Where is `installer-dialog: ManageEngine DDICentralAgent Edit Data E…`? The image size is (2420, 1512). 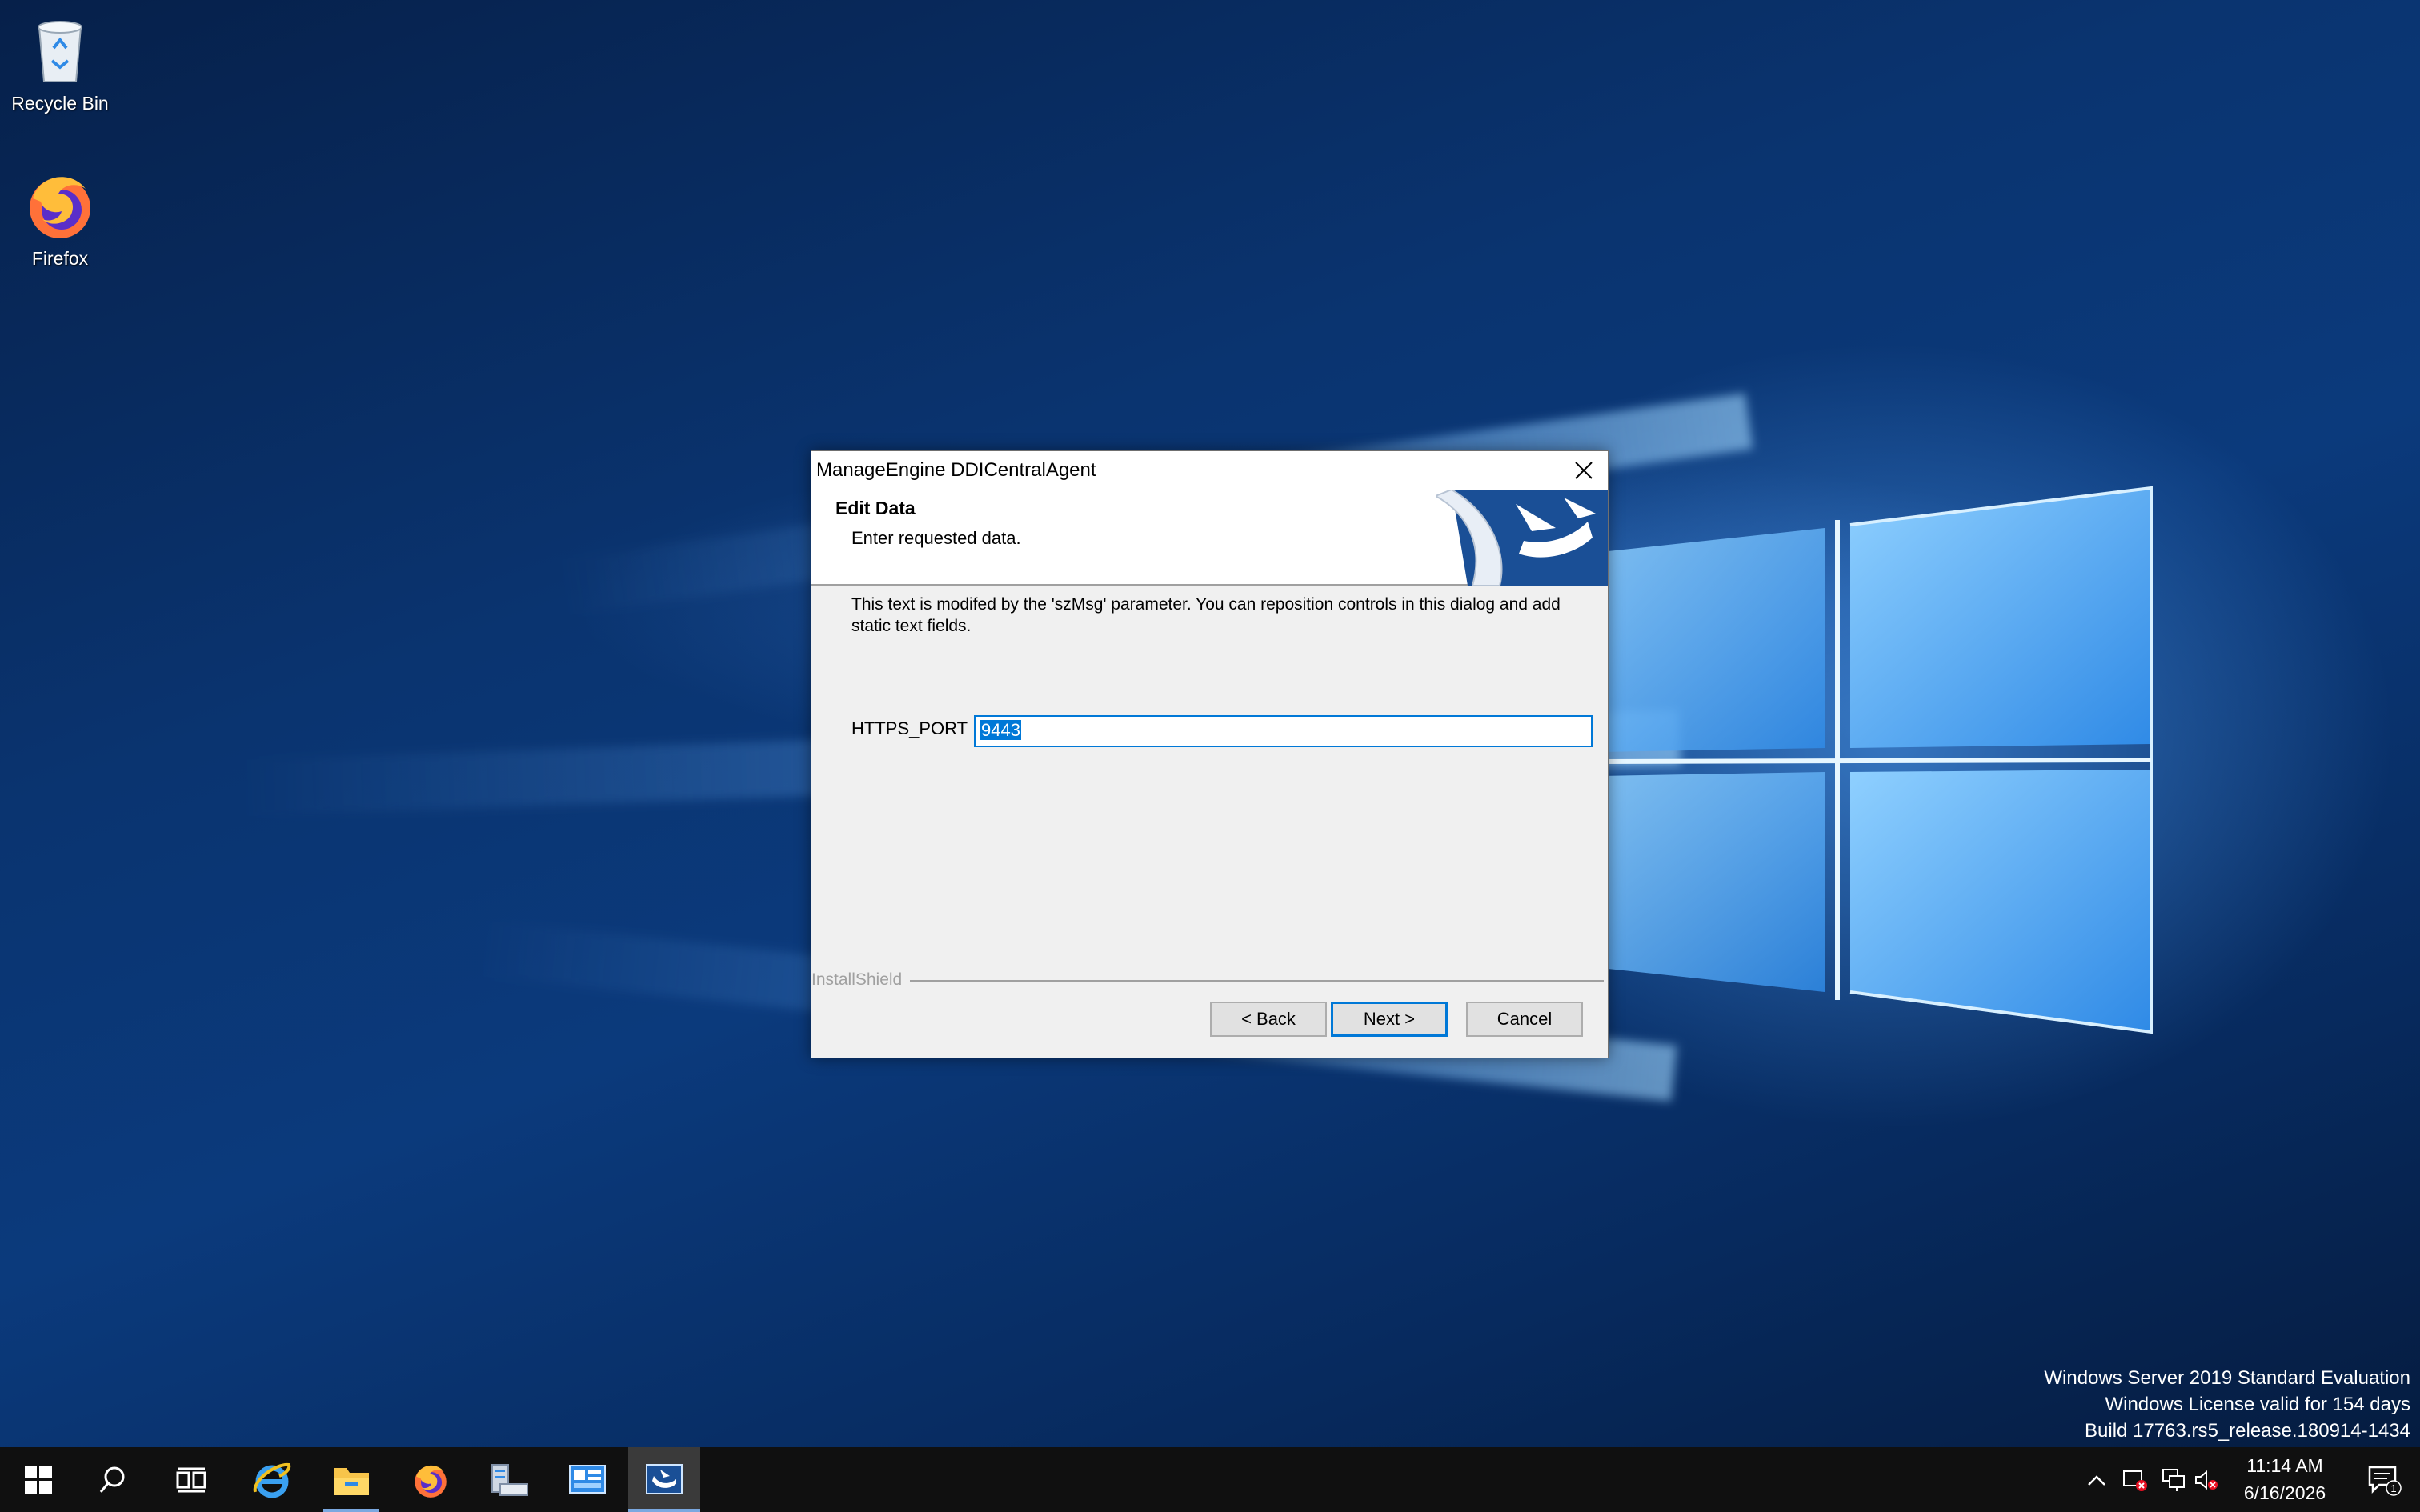 installer-dialog: ManageEngine DDICentralAgent Edit Data E… is located at coordinates (1210, 754).